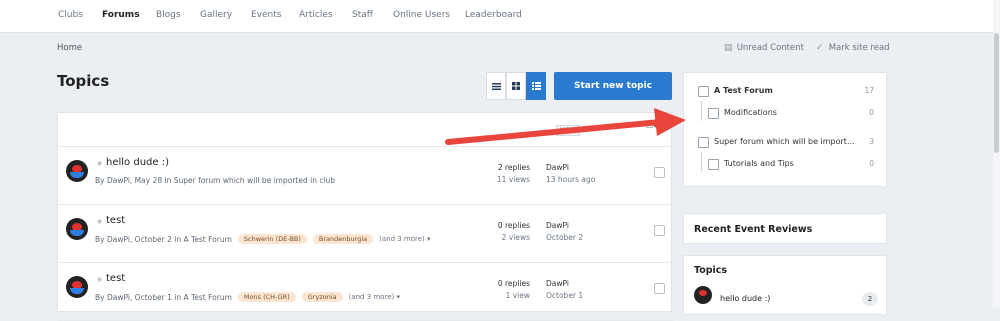 The width and height of the screenshot is (1000, 321). I want to click on last-post-time: October 2, so click(564, 238).